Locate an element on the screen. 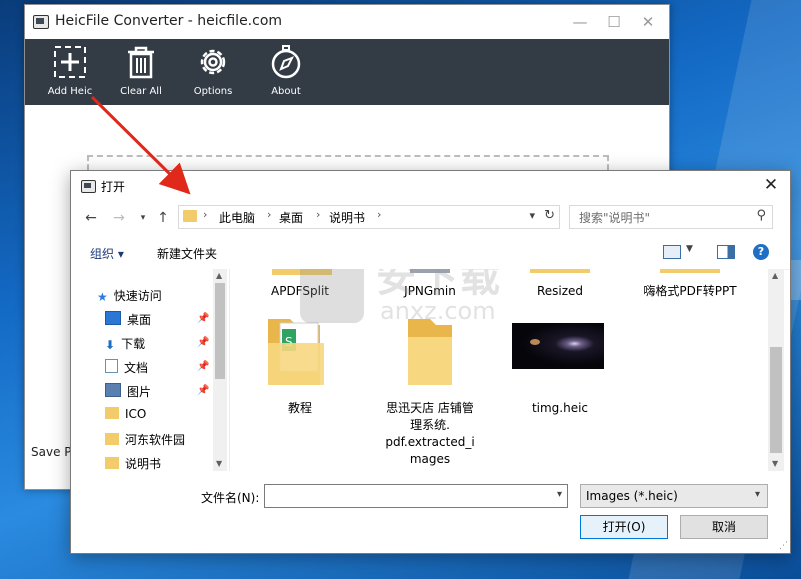 The image size is (801, 579). file-list-scroll-thumb is located at coordinates (776, 400).